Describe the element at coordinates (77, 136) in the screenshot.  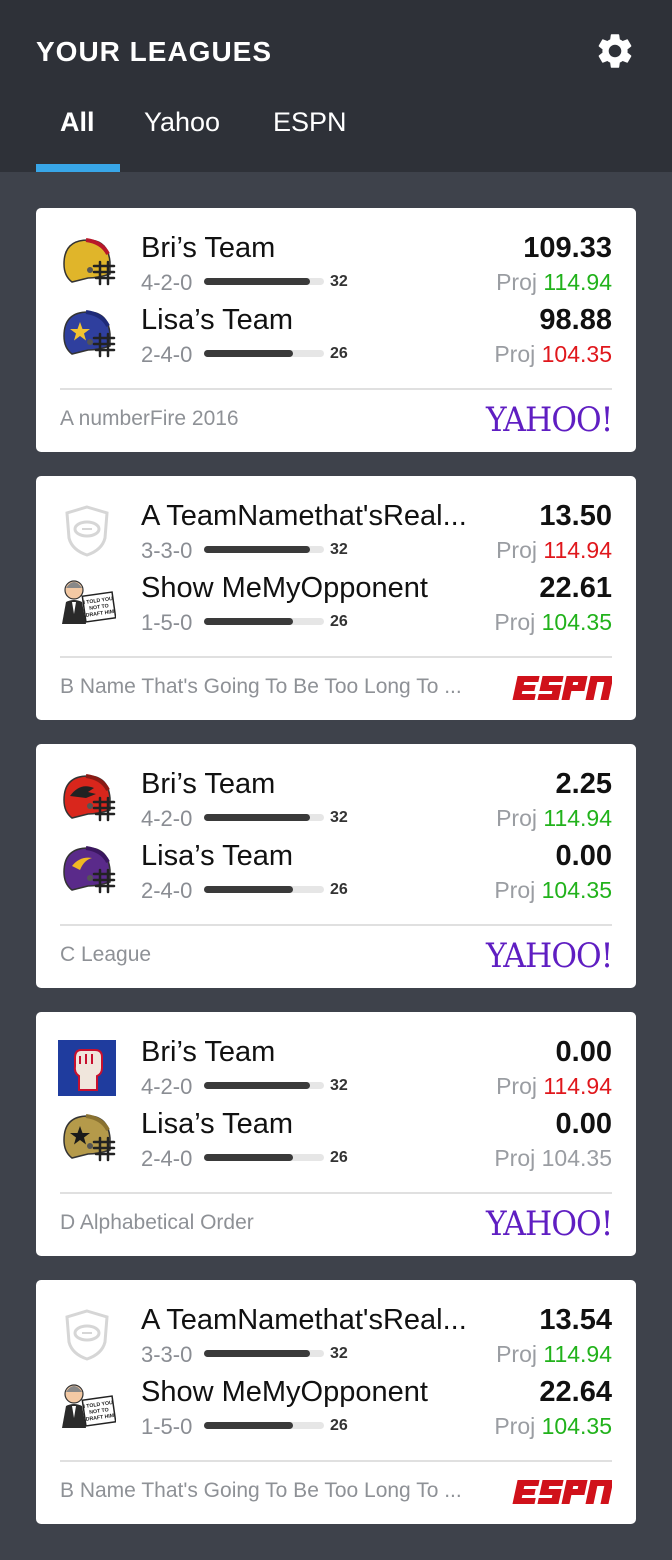
I see `tab-all: All` at that location.